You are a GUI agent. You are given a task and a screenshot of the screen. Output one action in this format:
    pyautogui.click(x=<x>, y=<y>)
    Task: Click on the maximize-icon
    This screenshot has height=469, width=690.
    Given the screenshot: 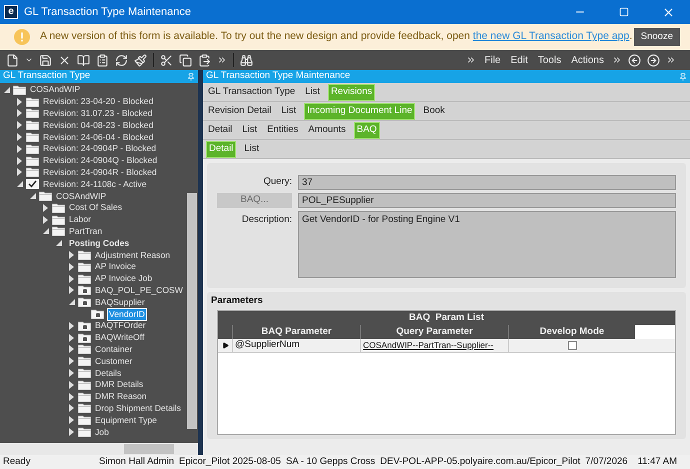 What is the action you would take?
    pyautogui.click(x=624, y=12)
    